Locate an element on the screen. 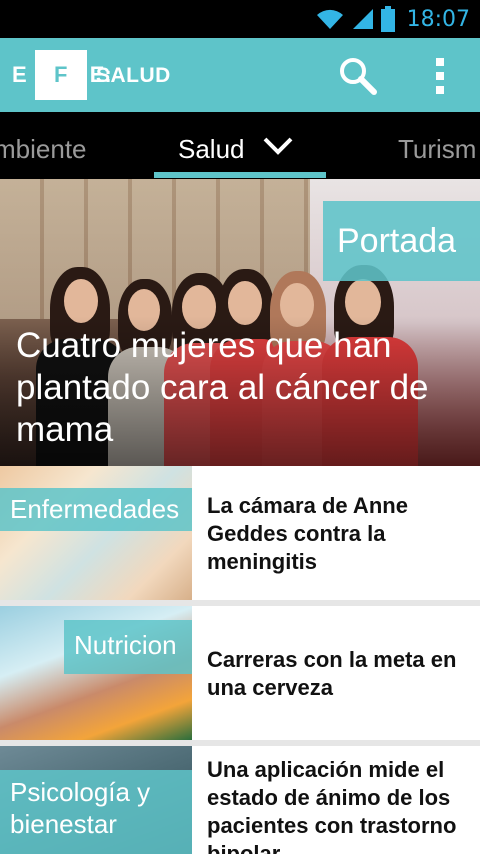 The height and width of the screenshot is (854, 480). more-vert-icon is located at coordinates (440, 76).